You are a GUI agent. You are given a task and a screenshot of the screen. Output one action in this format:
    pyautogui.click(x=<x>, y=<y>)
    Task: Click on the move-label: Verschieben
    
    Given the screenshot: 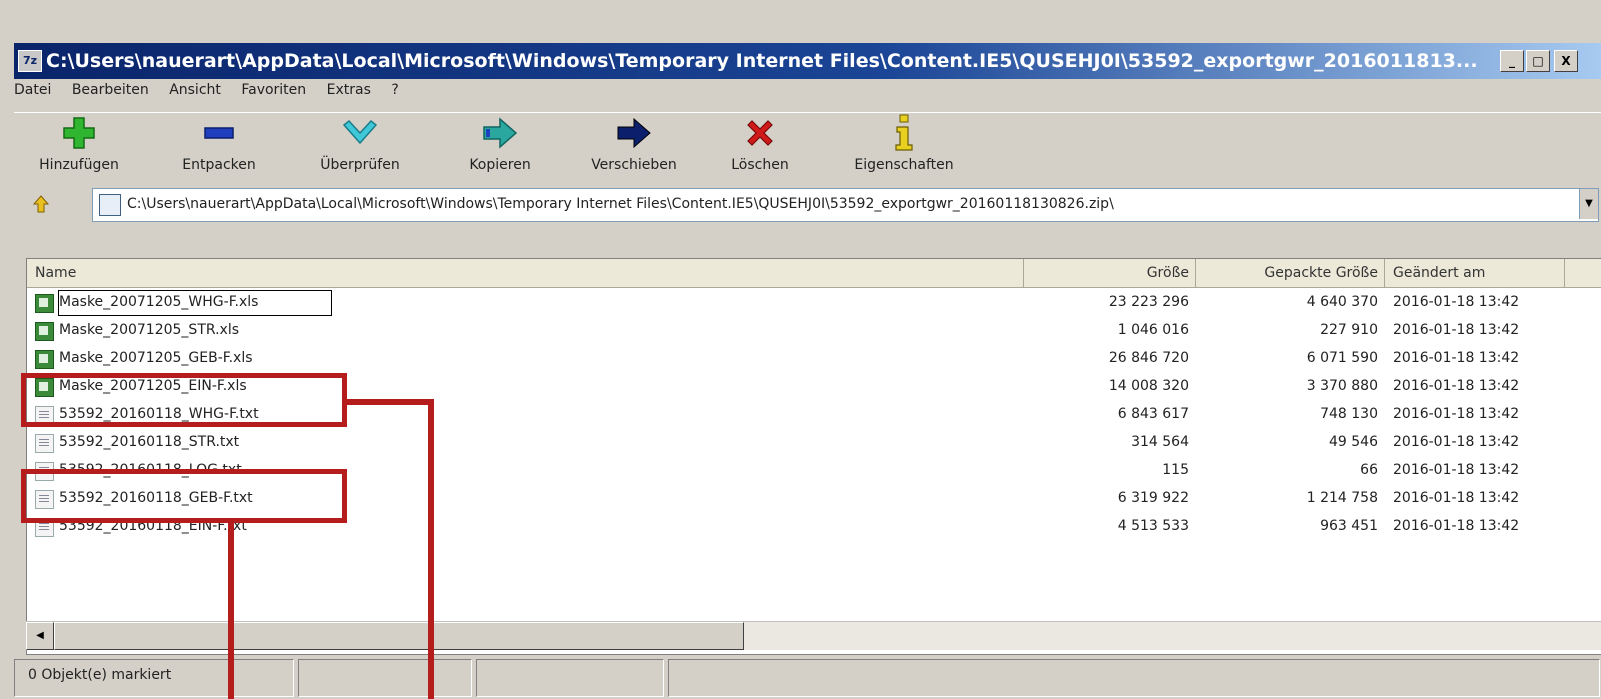 What is the action you would take?
    pyautogui.click(x=634, y=165)
    